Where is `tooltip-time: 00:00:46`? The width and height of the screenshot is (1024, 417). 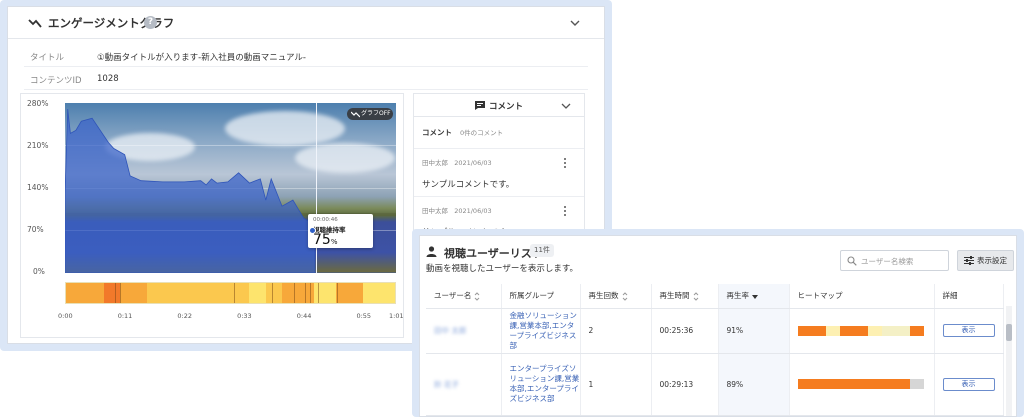 tooltip-time: 00:00:46 is located at coordinates (325, 220).